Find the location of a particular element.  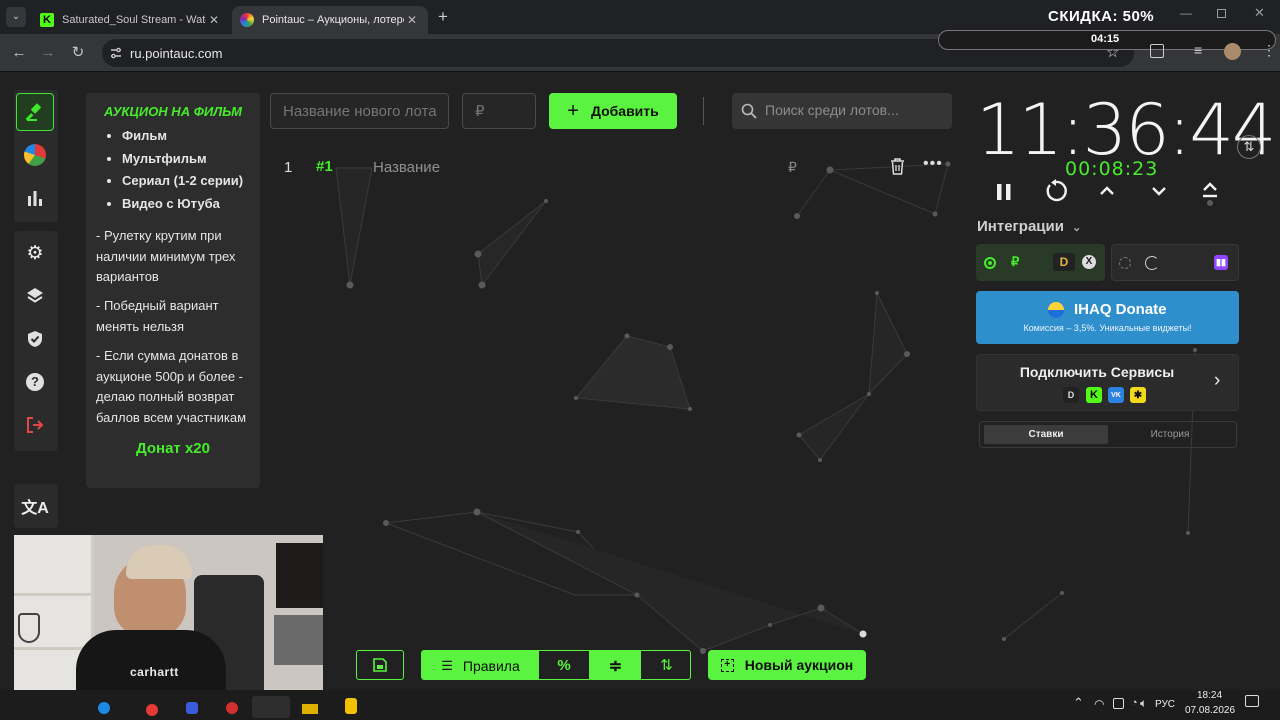

lot-amount-input is located at coordinates (499, 111).